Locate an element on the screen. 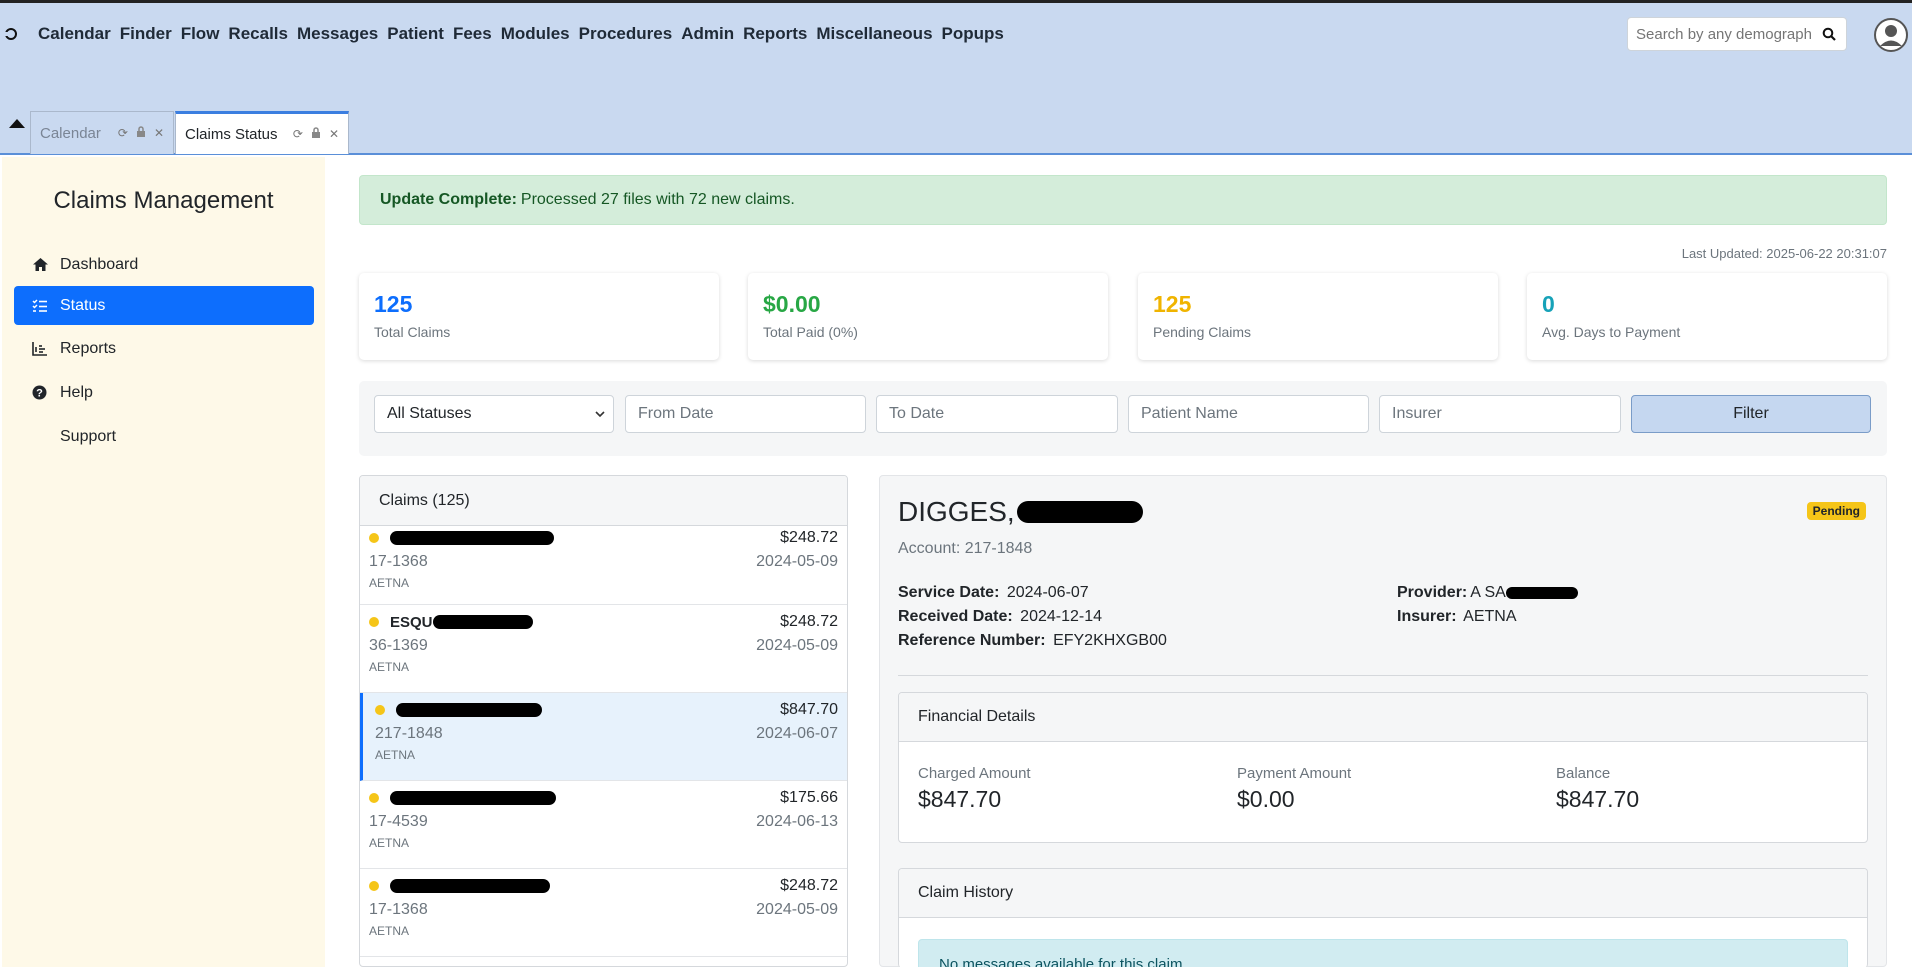 The height and width of the screenshot is (967, 1912). service-date-label: Service Date: is located at coordinates (949, 592).